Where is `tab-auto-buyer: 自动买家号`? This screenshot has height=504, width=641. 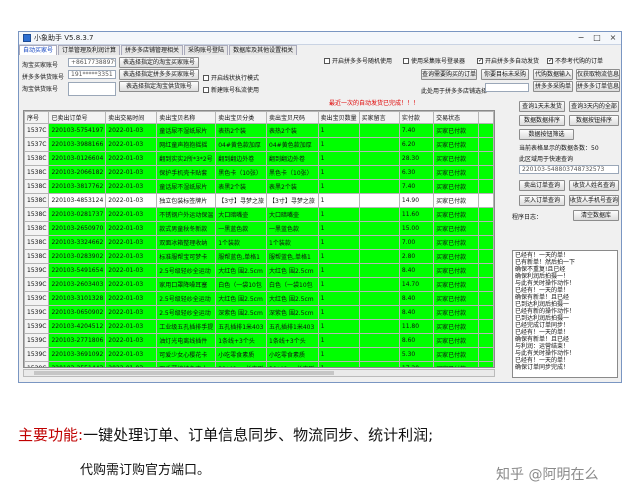
tab-auto-buyer: 自动买家号 is located at coordinates (38, 50).